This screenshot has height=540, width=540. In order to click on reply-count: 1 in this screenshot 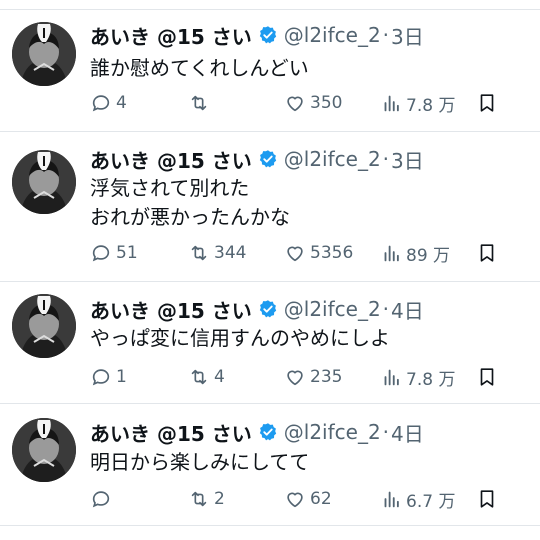, I will do `click(121, 377)`.